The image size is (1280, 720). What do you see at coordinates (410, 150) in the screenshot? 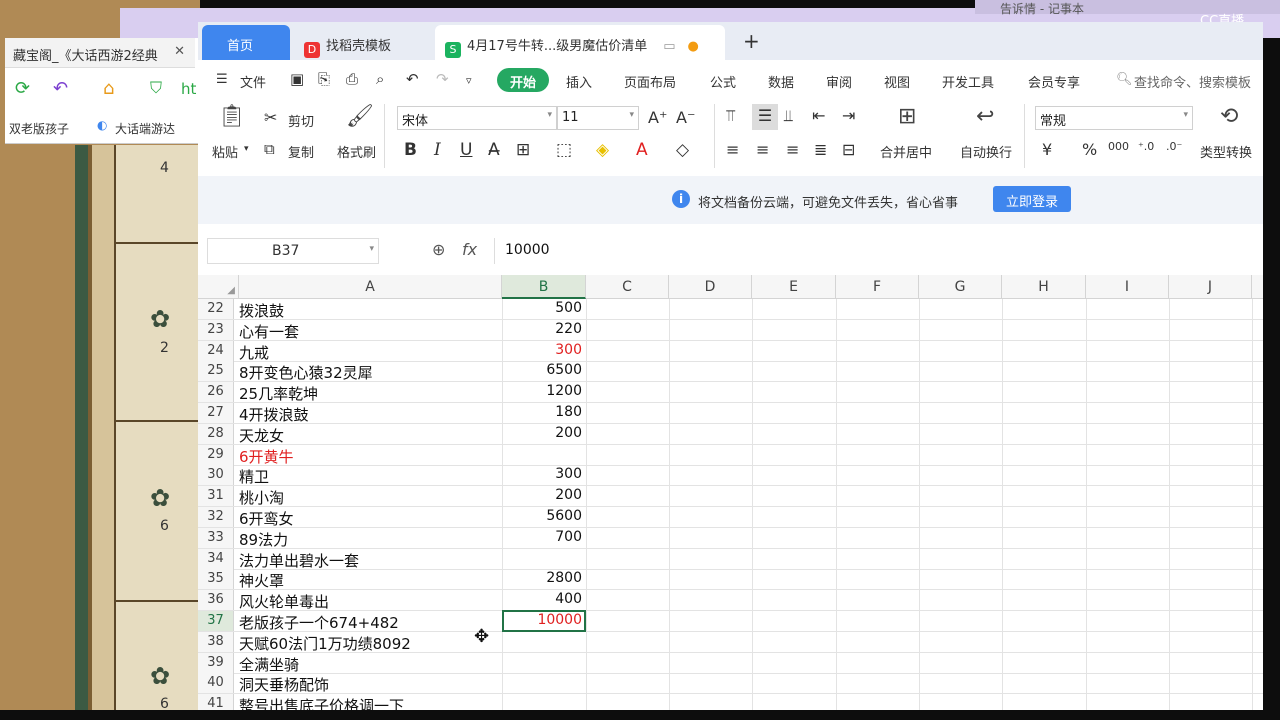
I see `bold-button: B` at bounding box center [410, 150].